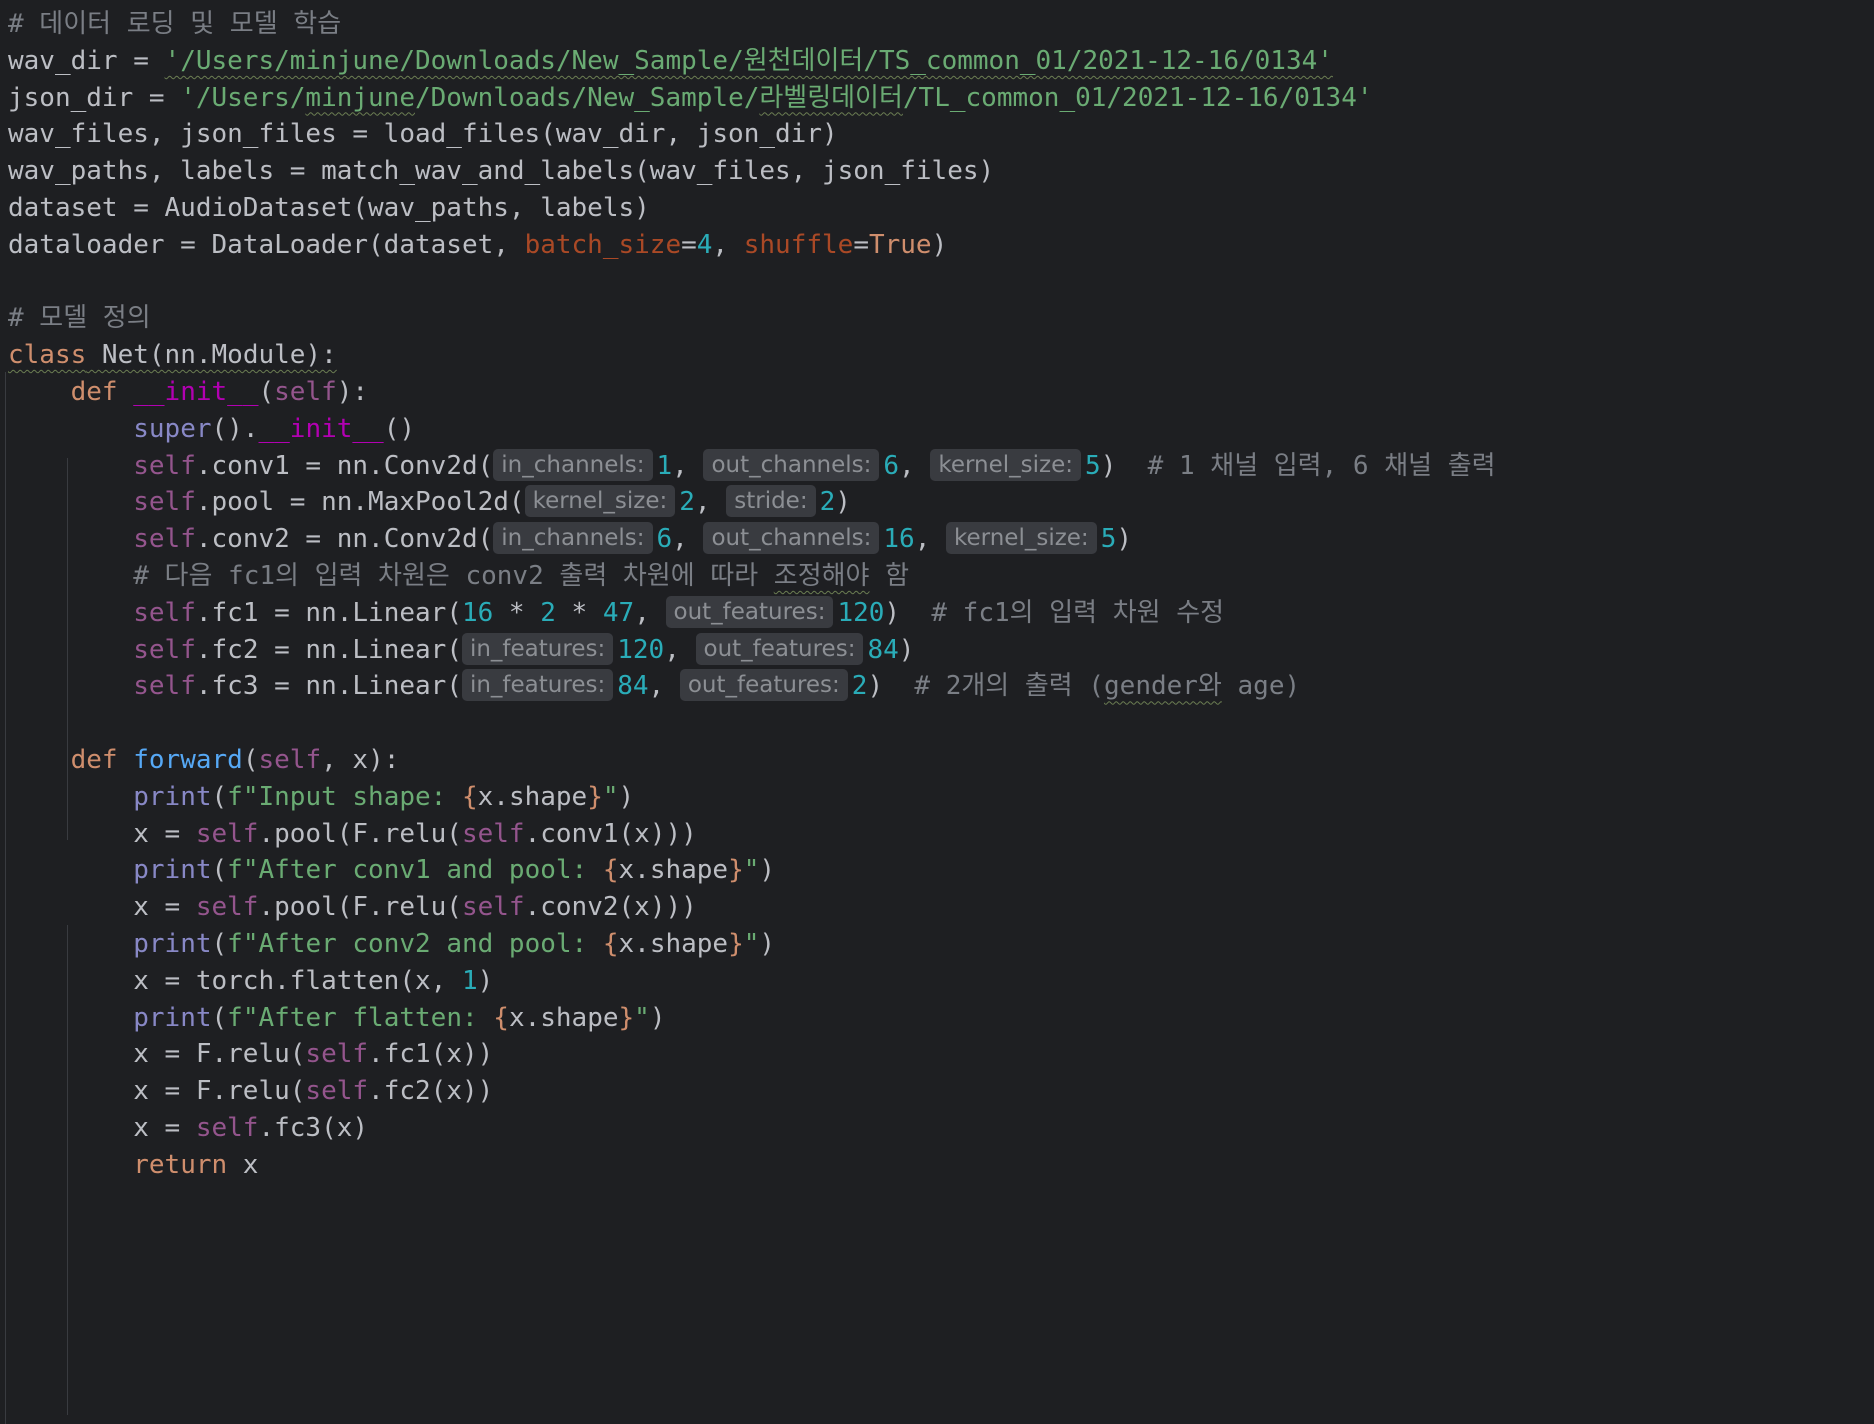 The height and width of the screenshot is (1424, 1874). Describe the element at coordinates (610, 907) in the screenshot. I see `code-token: .conv2(x)))` at that location.